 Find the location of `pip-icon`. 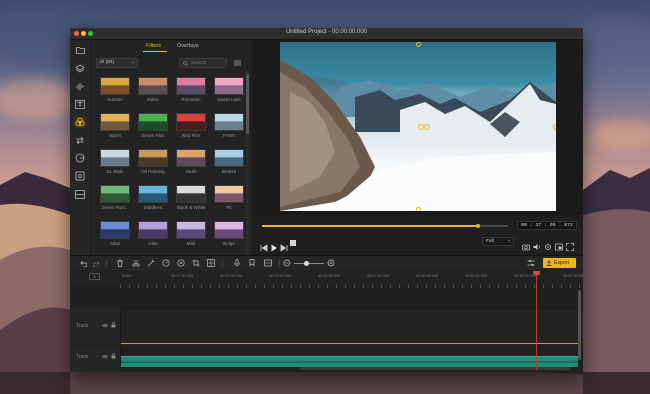

pip-icon is located at coordinates (559, 244).